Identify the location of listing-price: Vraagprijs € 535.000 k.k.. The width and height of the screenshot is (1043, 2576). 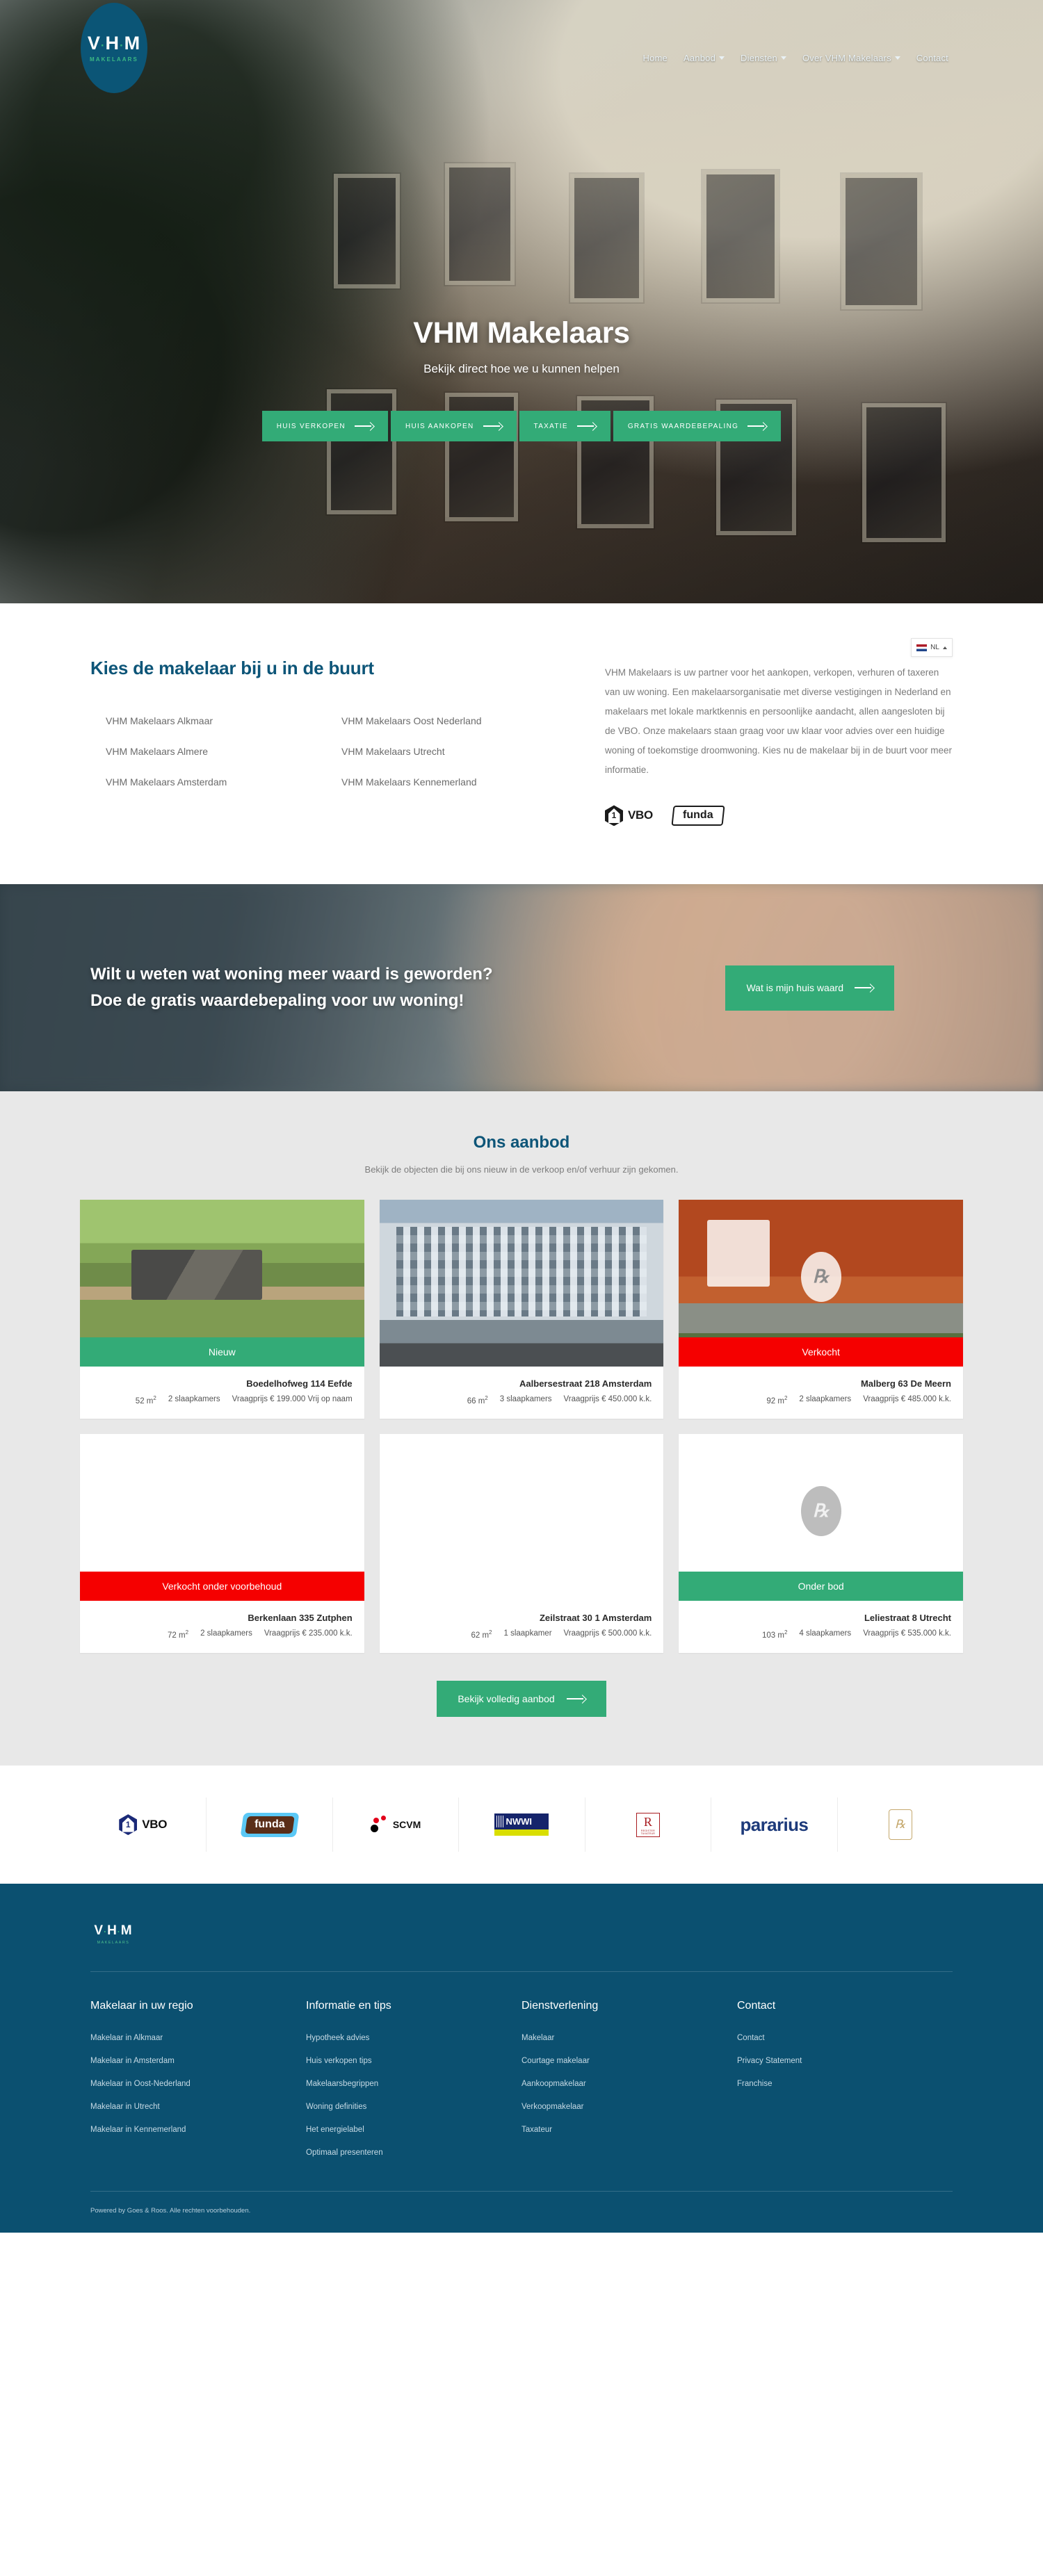
(907, 1633).